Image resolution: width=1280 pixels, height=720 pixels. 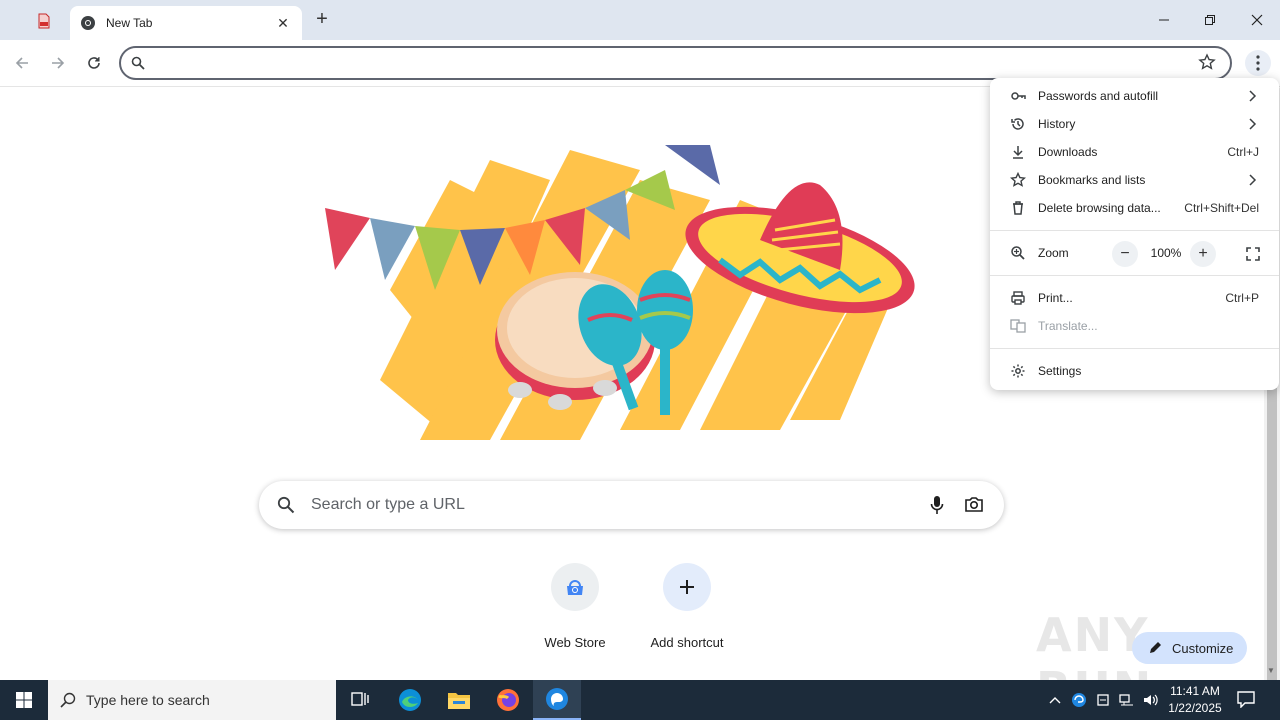 I want to click on network-icon, so click(x=1126, y=700).